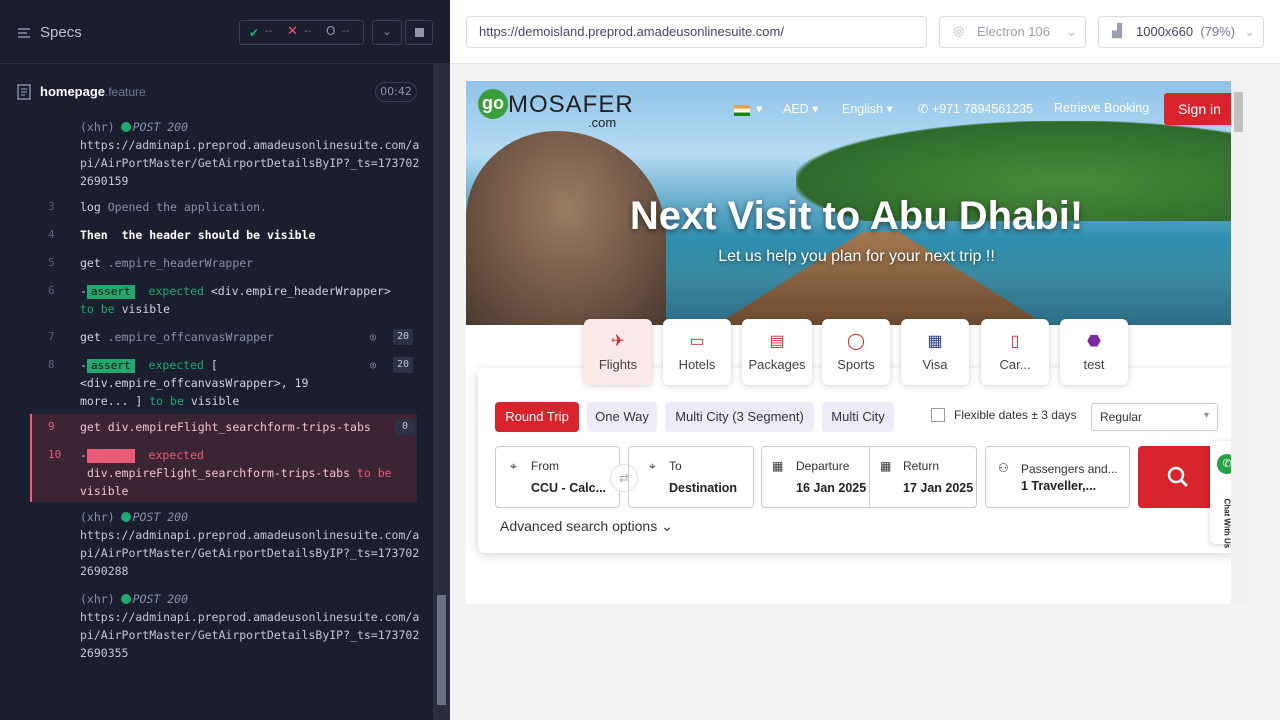 This screenshot has width=1280, height=720. What do you see at coordinates (602, 122) in the screenshot?
I see `logo-domain: .com` at bounding box center [602, 122].